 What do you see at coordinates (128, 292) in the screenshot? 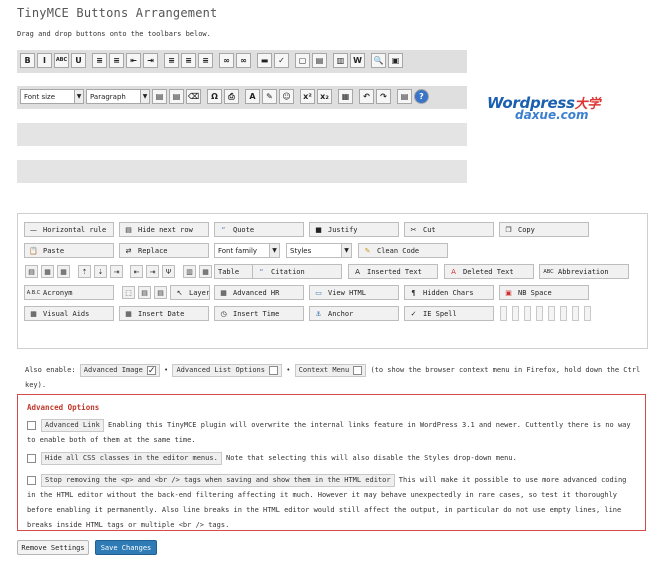
I see `insert-layer-icon: ⬚` at bounding box center [128, 292].